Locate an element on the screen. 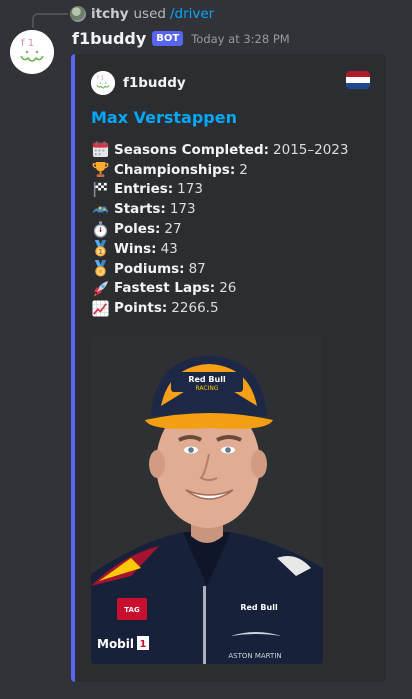  stat-starts: Starts: 173 is located at coordinates (219, 209).